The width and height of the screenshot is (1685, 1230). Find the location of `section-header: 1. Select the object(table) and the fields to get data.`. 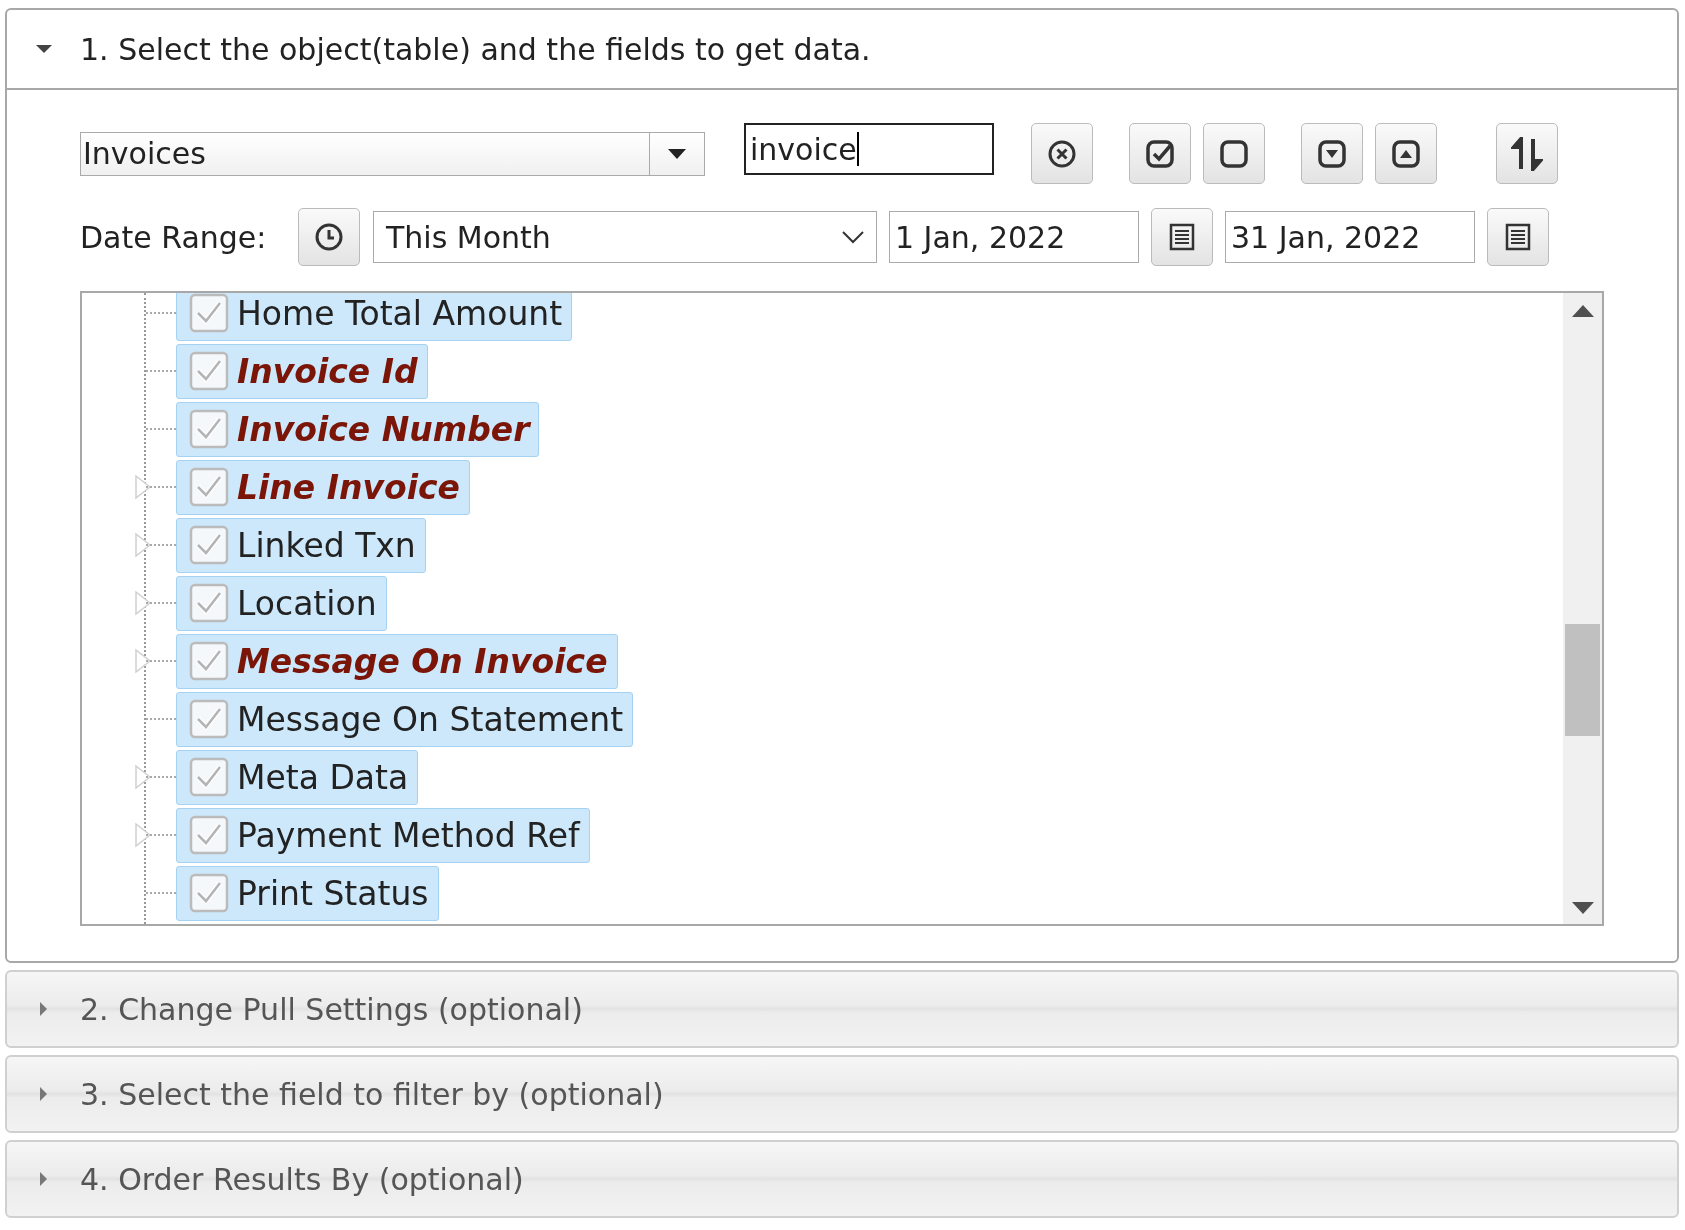

section-header: 1. Select the object(table) and the fields to get data. is located at coordinates (842, 50).